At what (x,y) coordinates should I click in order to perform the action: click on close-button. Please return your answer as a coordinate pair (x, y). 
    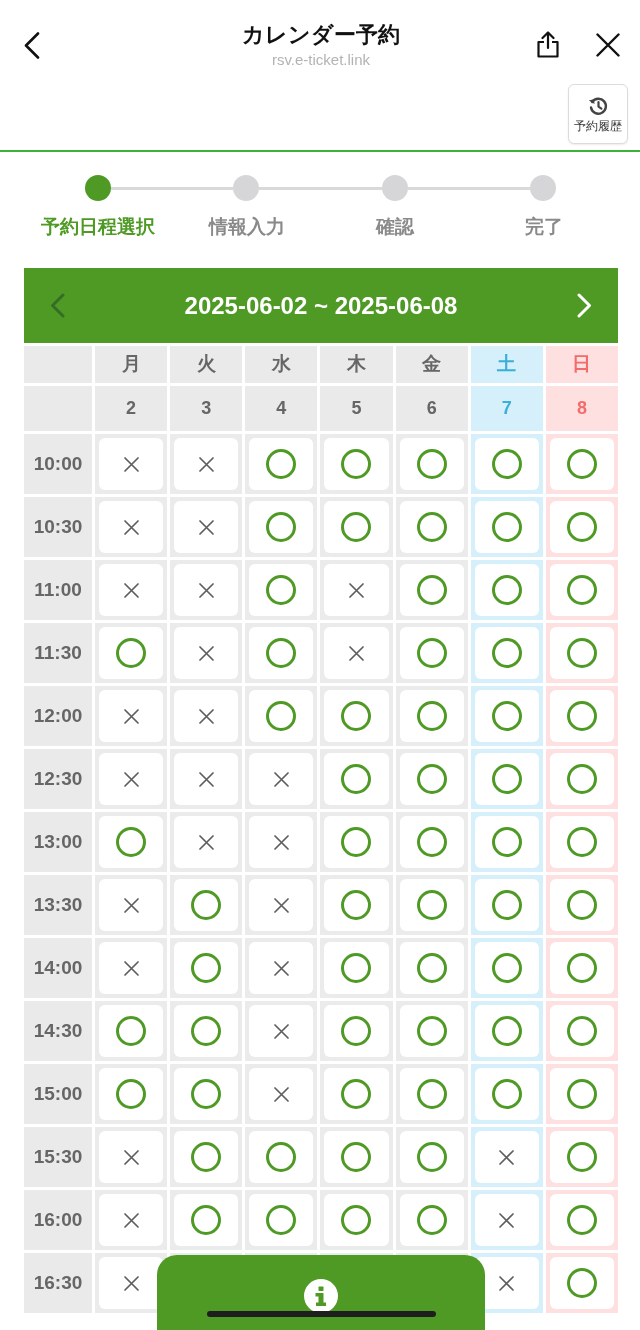
    Looking at the image, I should click on (608, 45).